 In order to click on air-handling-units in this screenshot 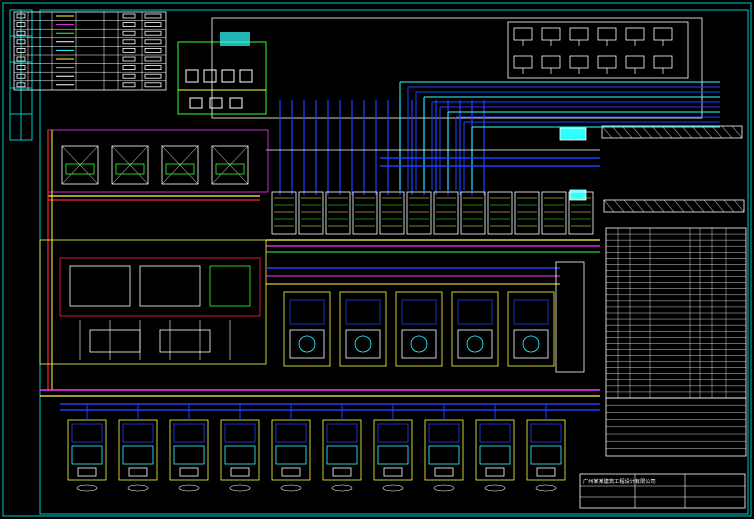, I will do `click(434, 317)`.